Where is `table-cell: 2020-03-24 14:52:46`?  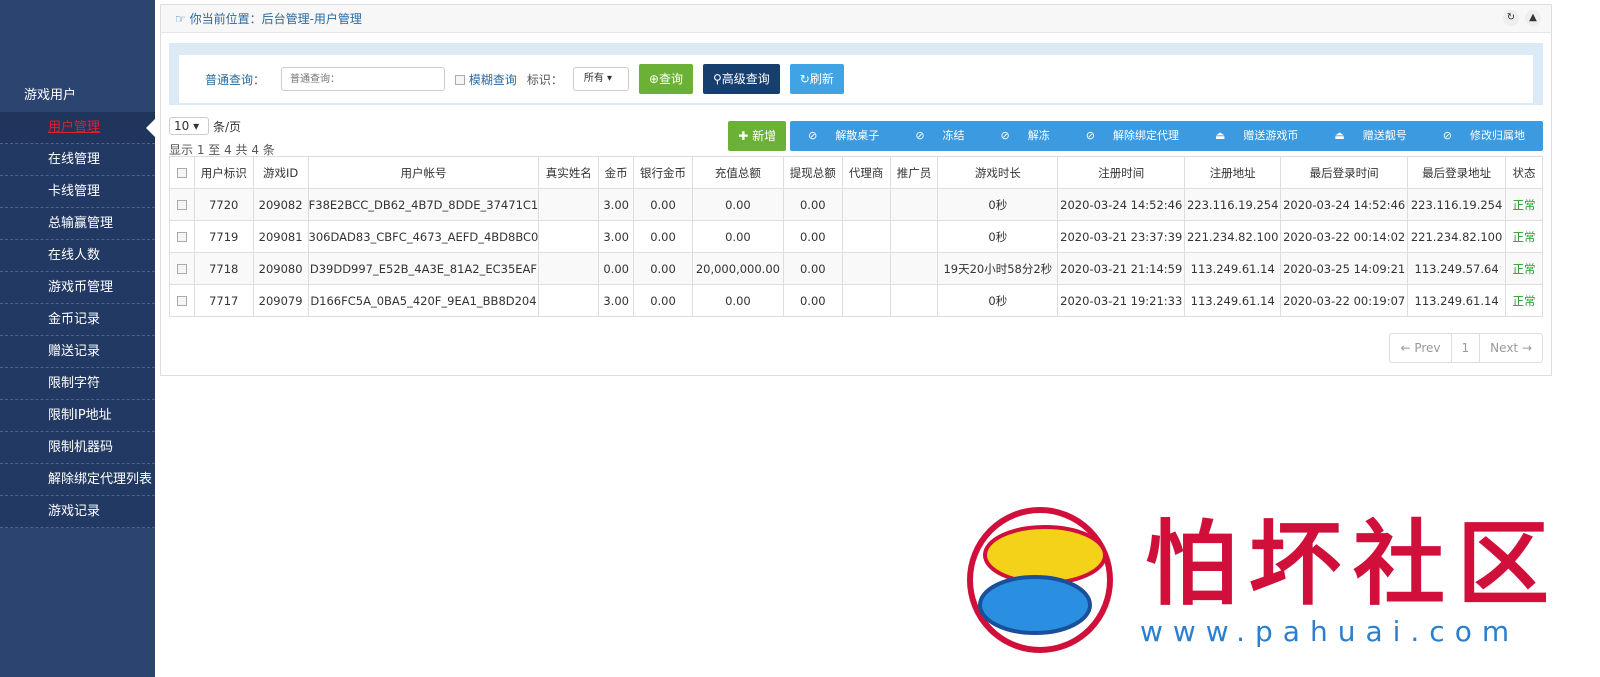
table-cell: 2020-03-24 14:52:46 is located at coordinates (1121, 204).